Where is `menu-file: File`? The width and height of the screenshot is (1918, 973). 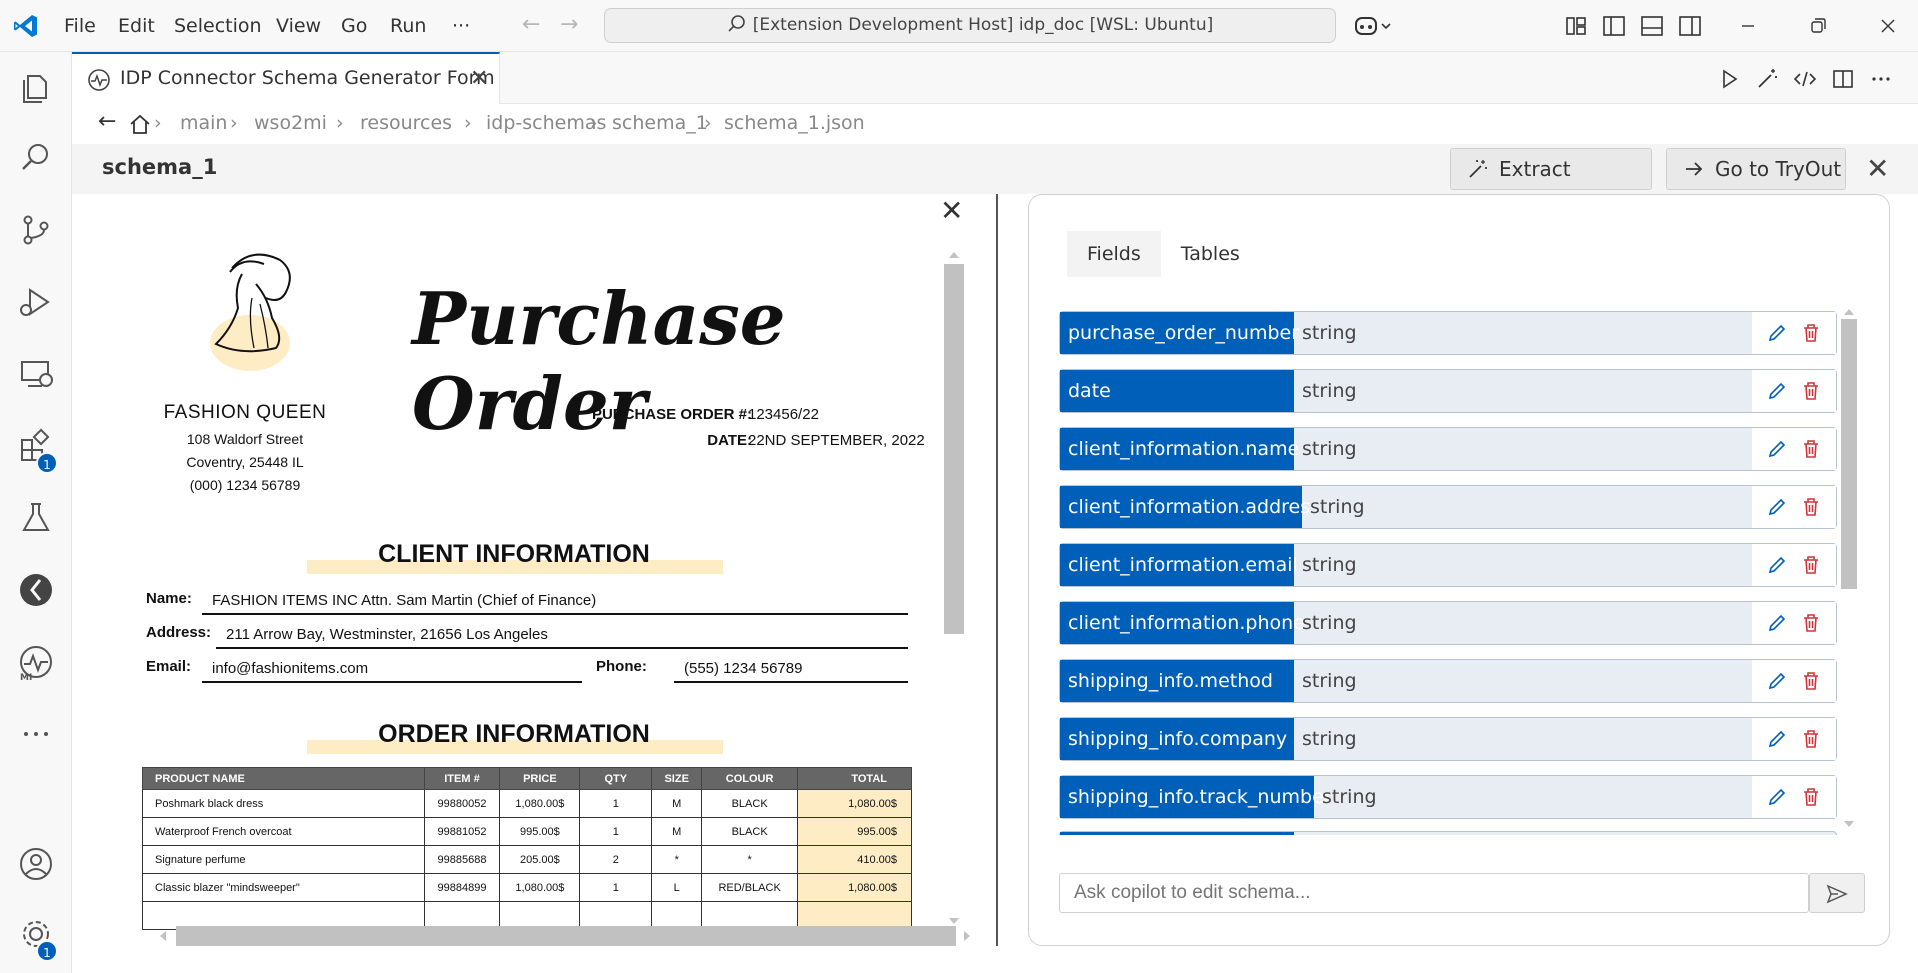
menu-file: File is located at coordinates (80, 26).